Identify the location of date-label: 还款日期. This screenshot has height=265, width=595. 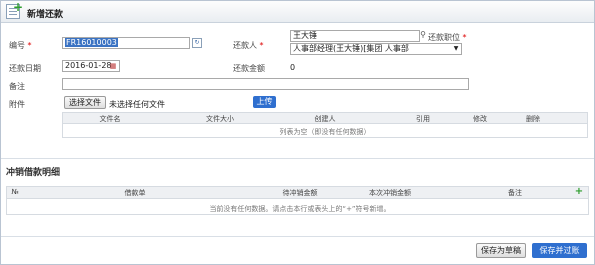
(25, 68).